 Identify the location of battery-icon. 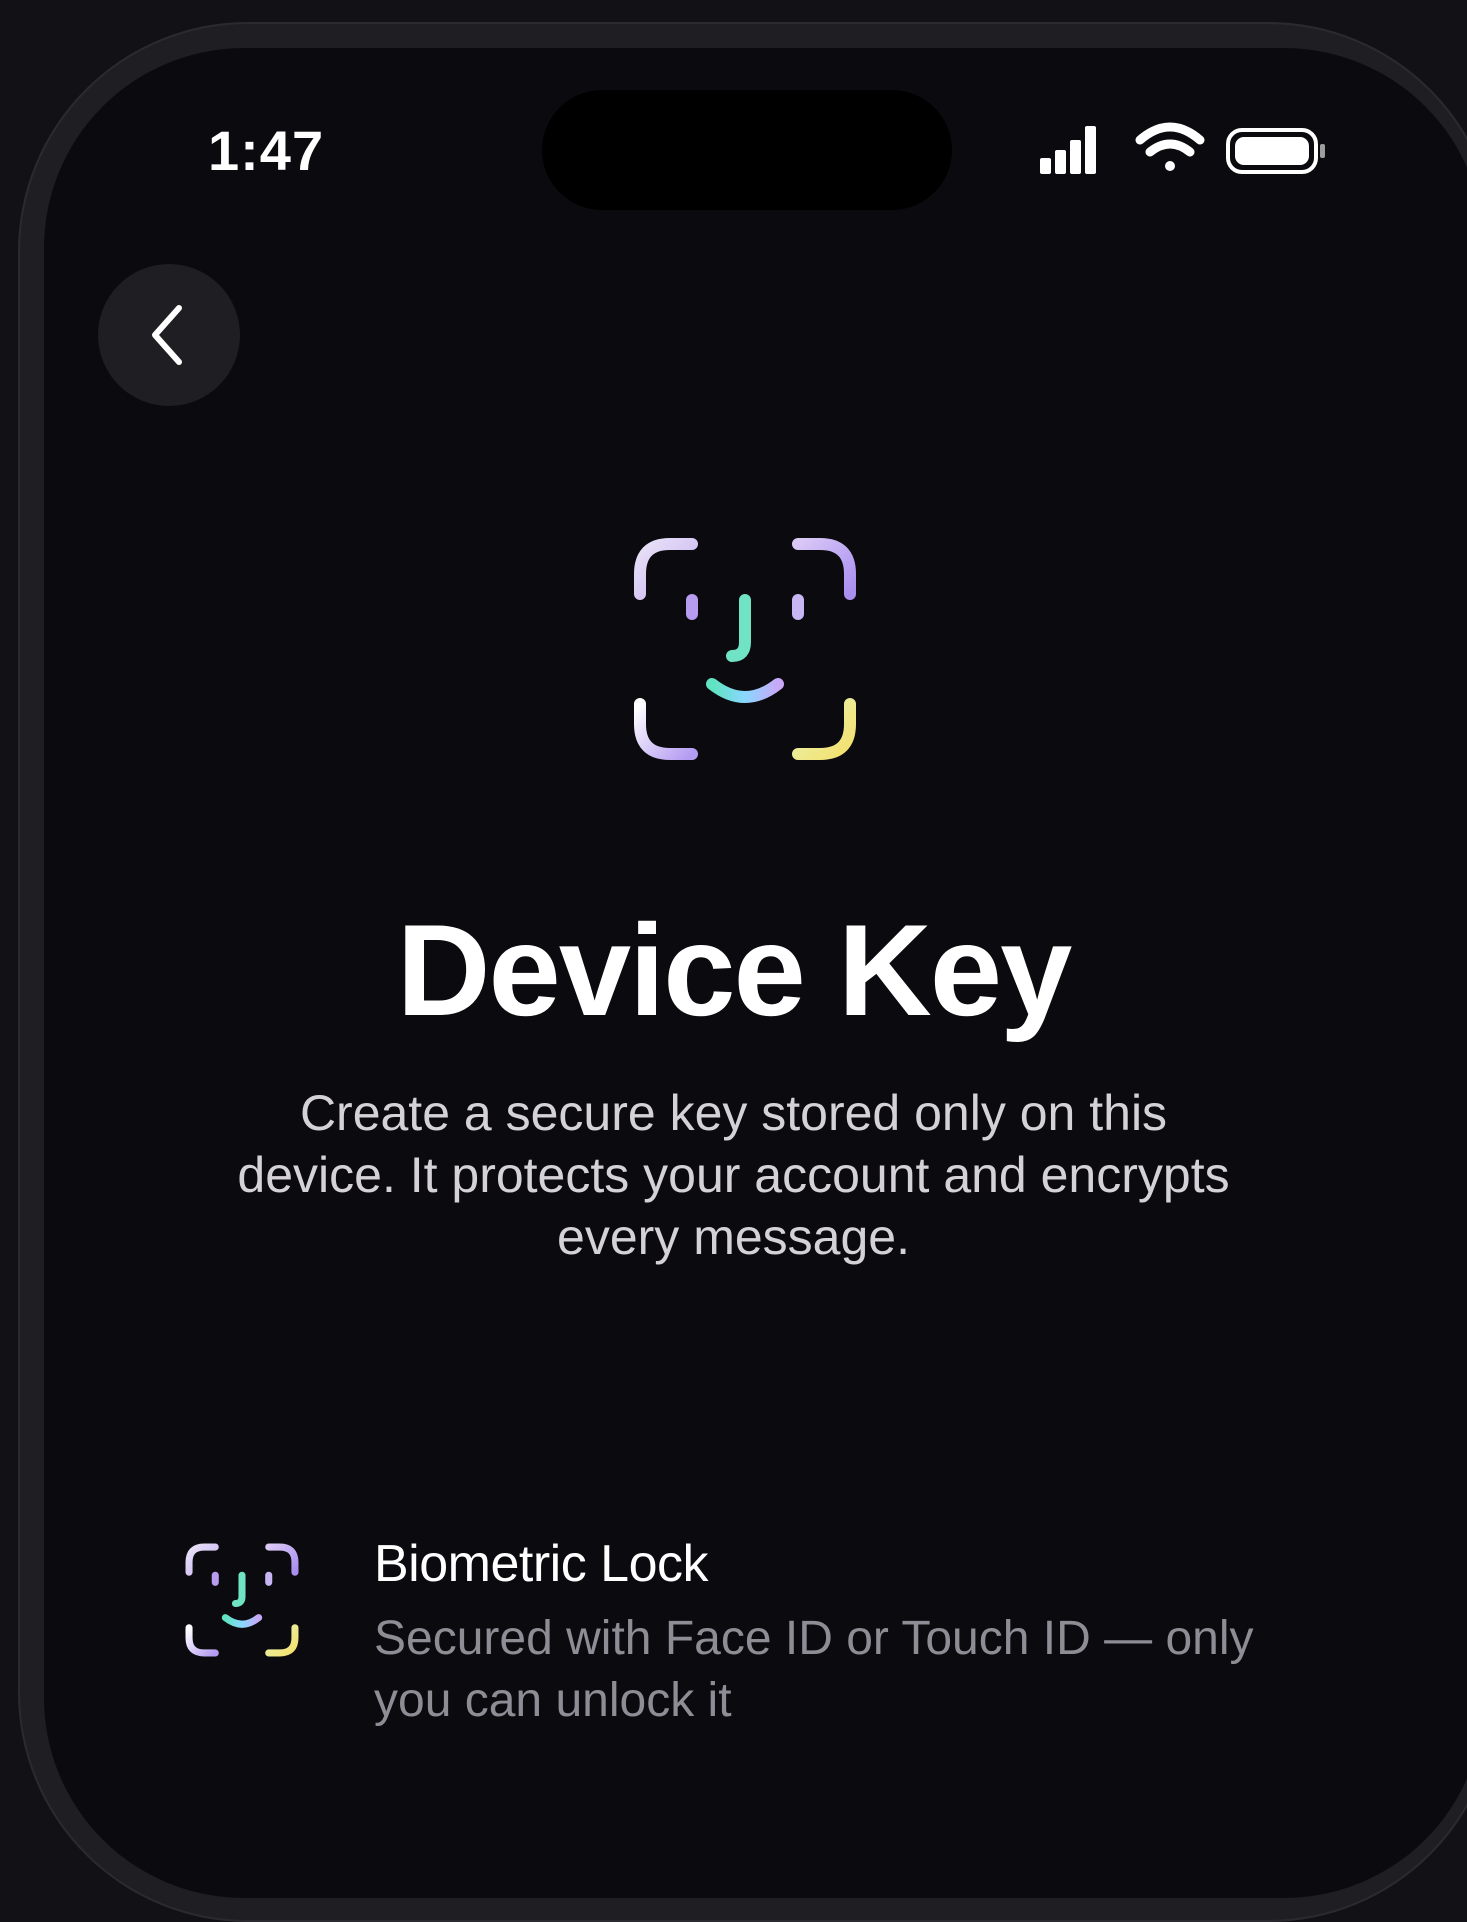
(1275, 151).